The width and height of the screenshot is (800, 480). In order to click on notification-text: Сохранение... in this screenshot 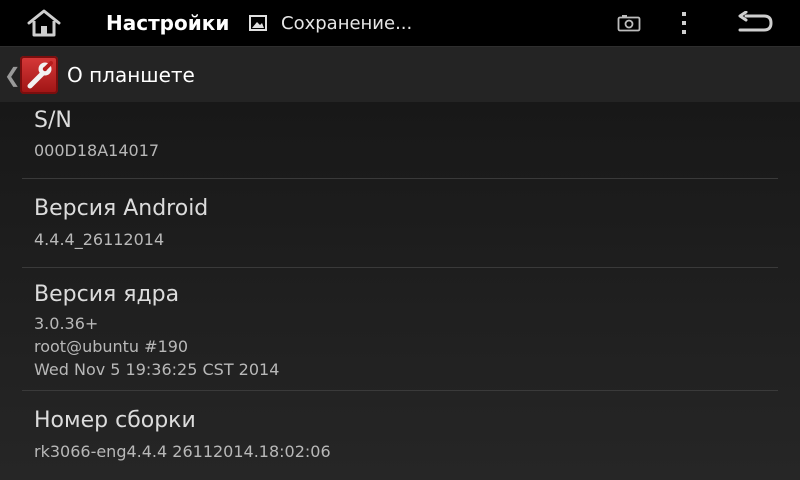, I will do `click(347, 23)`.